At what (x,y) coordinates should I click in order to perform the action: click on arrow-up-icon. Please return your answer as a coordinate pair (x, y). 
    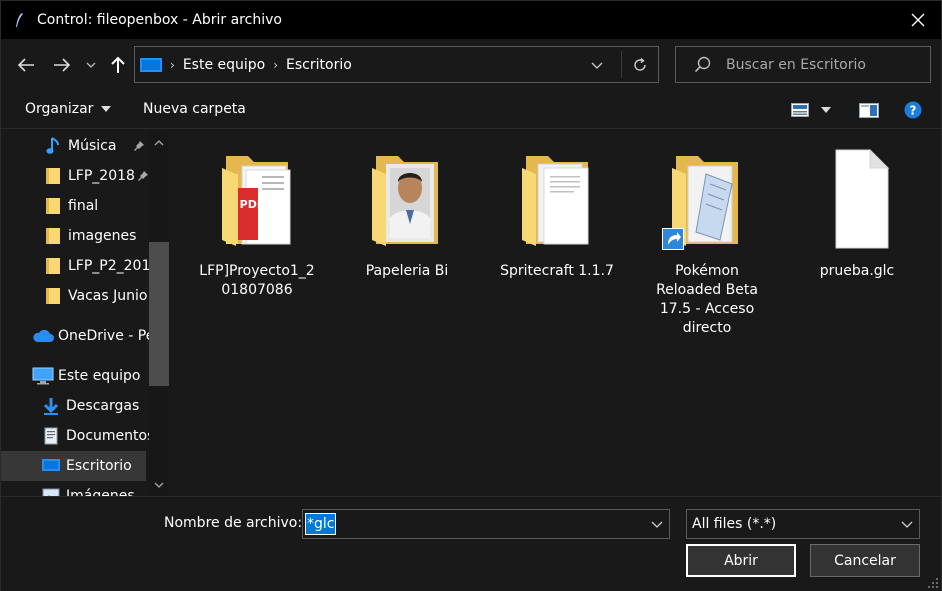
    Looking at the image, I should click on (118, 64).